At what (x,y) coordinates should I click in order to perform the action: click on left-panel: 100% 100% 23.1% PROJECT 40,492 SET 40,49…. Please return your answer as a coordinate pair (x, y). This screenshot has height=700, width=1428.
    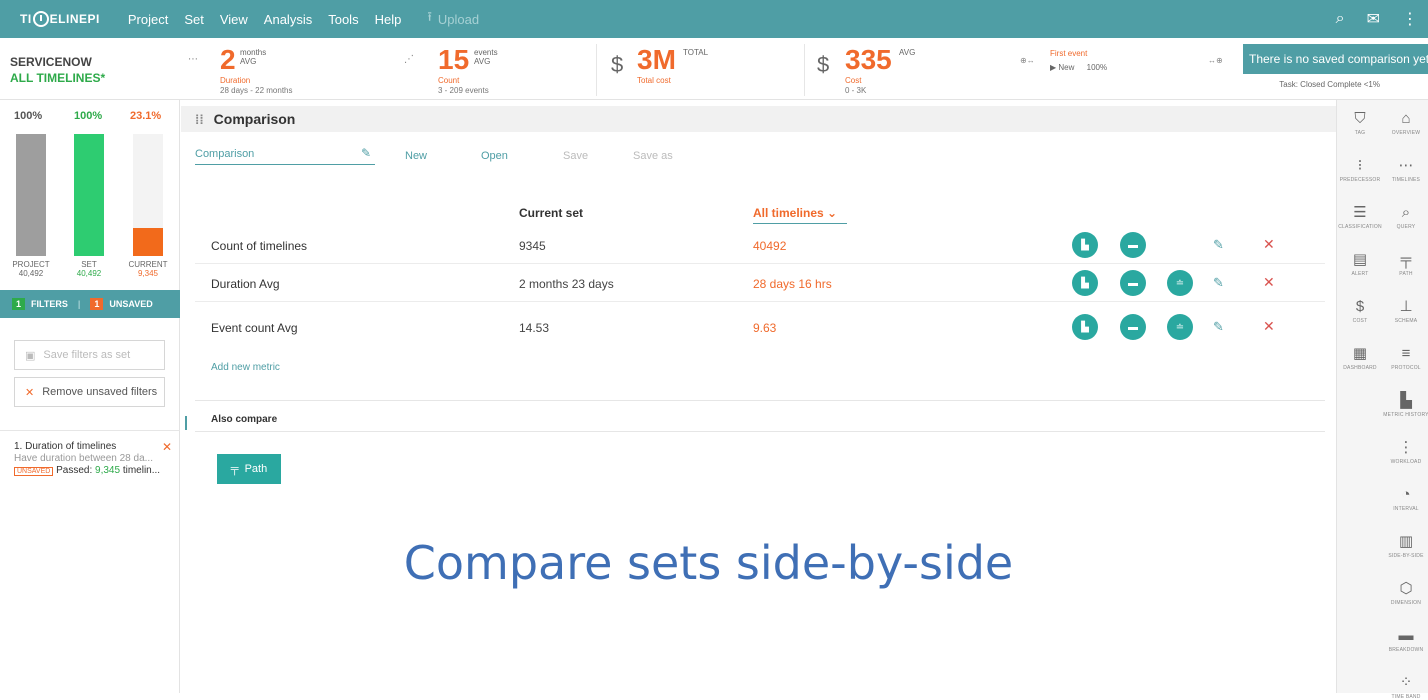
    Looking at the image, I should click on (90, 396).